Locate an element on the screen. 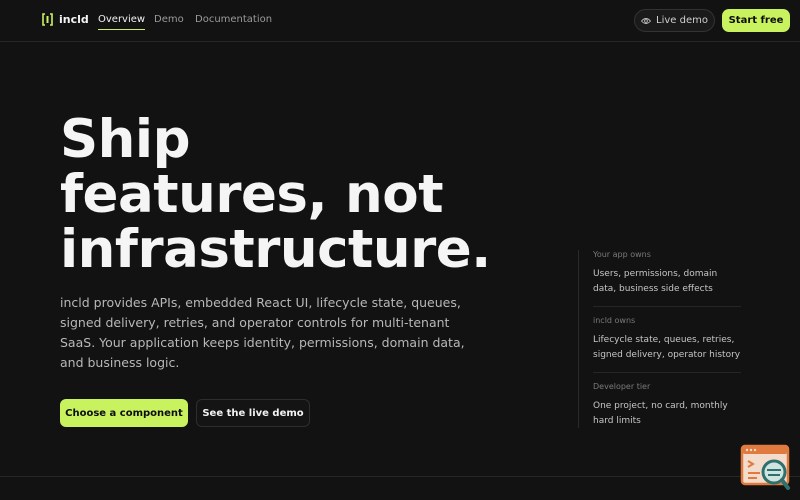 The image size is (800, 500). ownership-label: Developer tier is located at coordinates (622, 386).